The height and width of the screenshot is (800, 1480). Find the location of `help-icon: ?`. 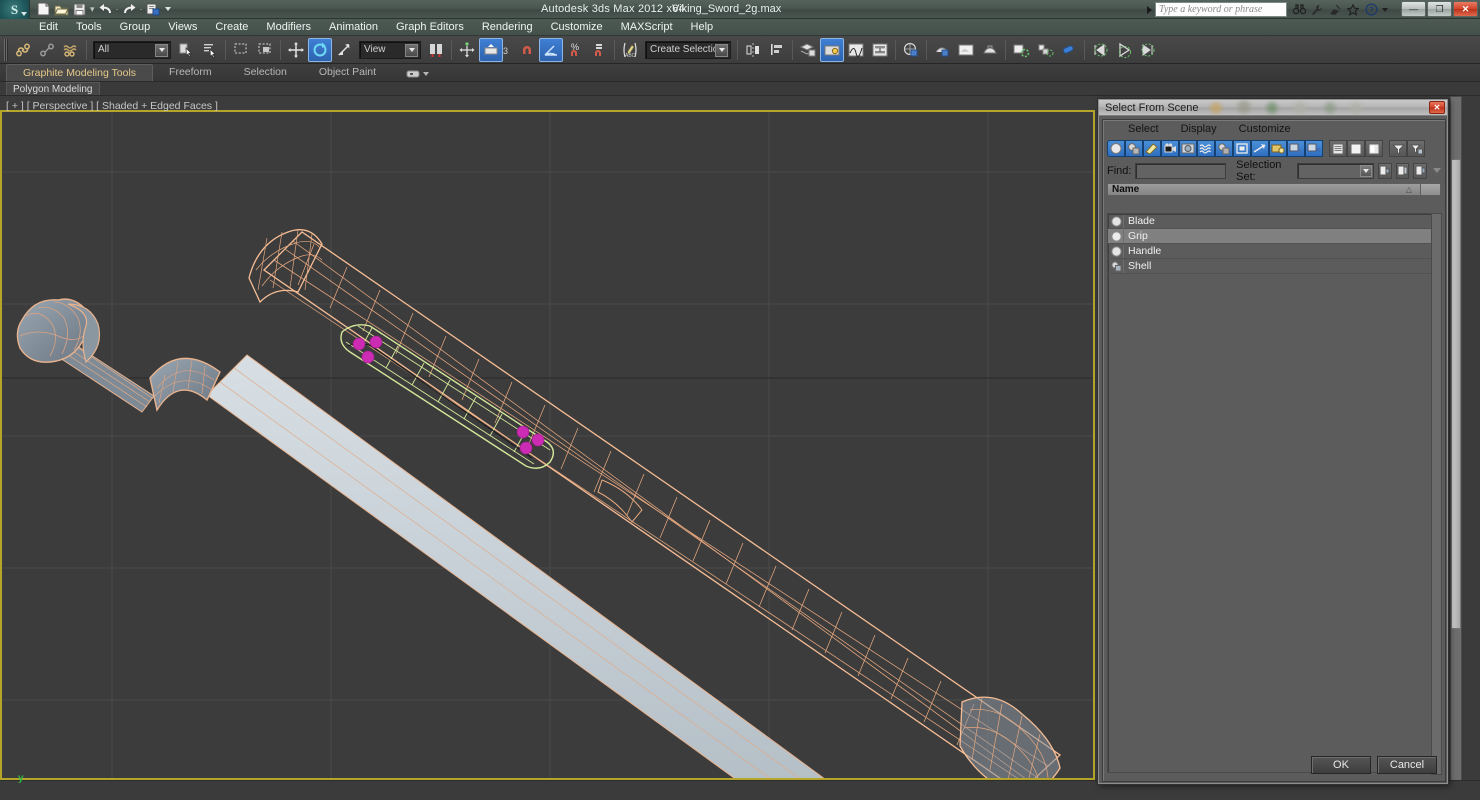

help-icon: ? is located at coordinates (1371, 10).